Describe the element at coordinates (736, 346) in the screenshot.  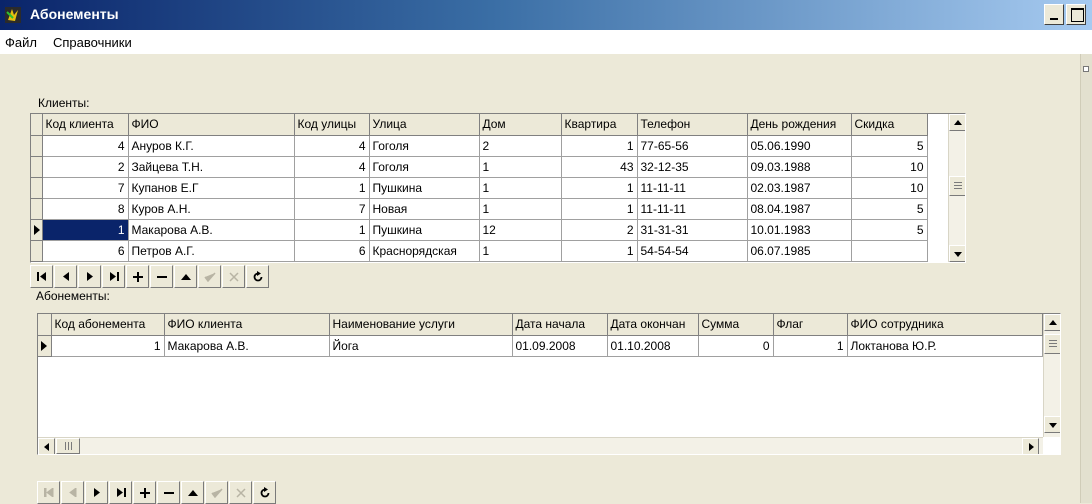
I see `cell: 0` at that location.